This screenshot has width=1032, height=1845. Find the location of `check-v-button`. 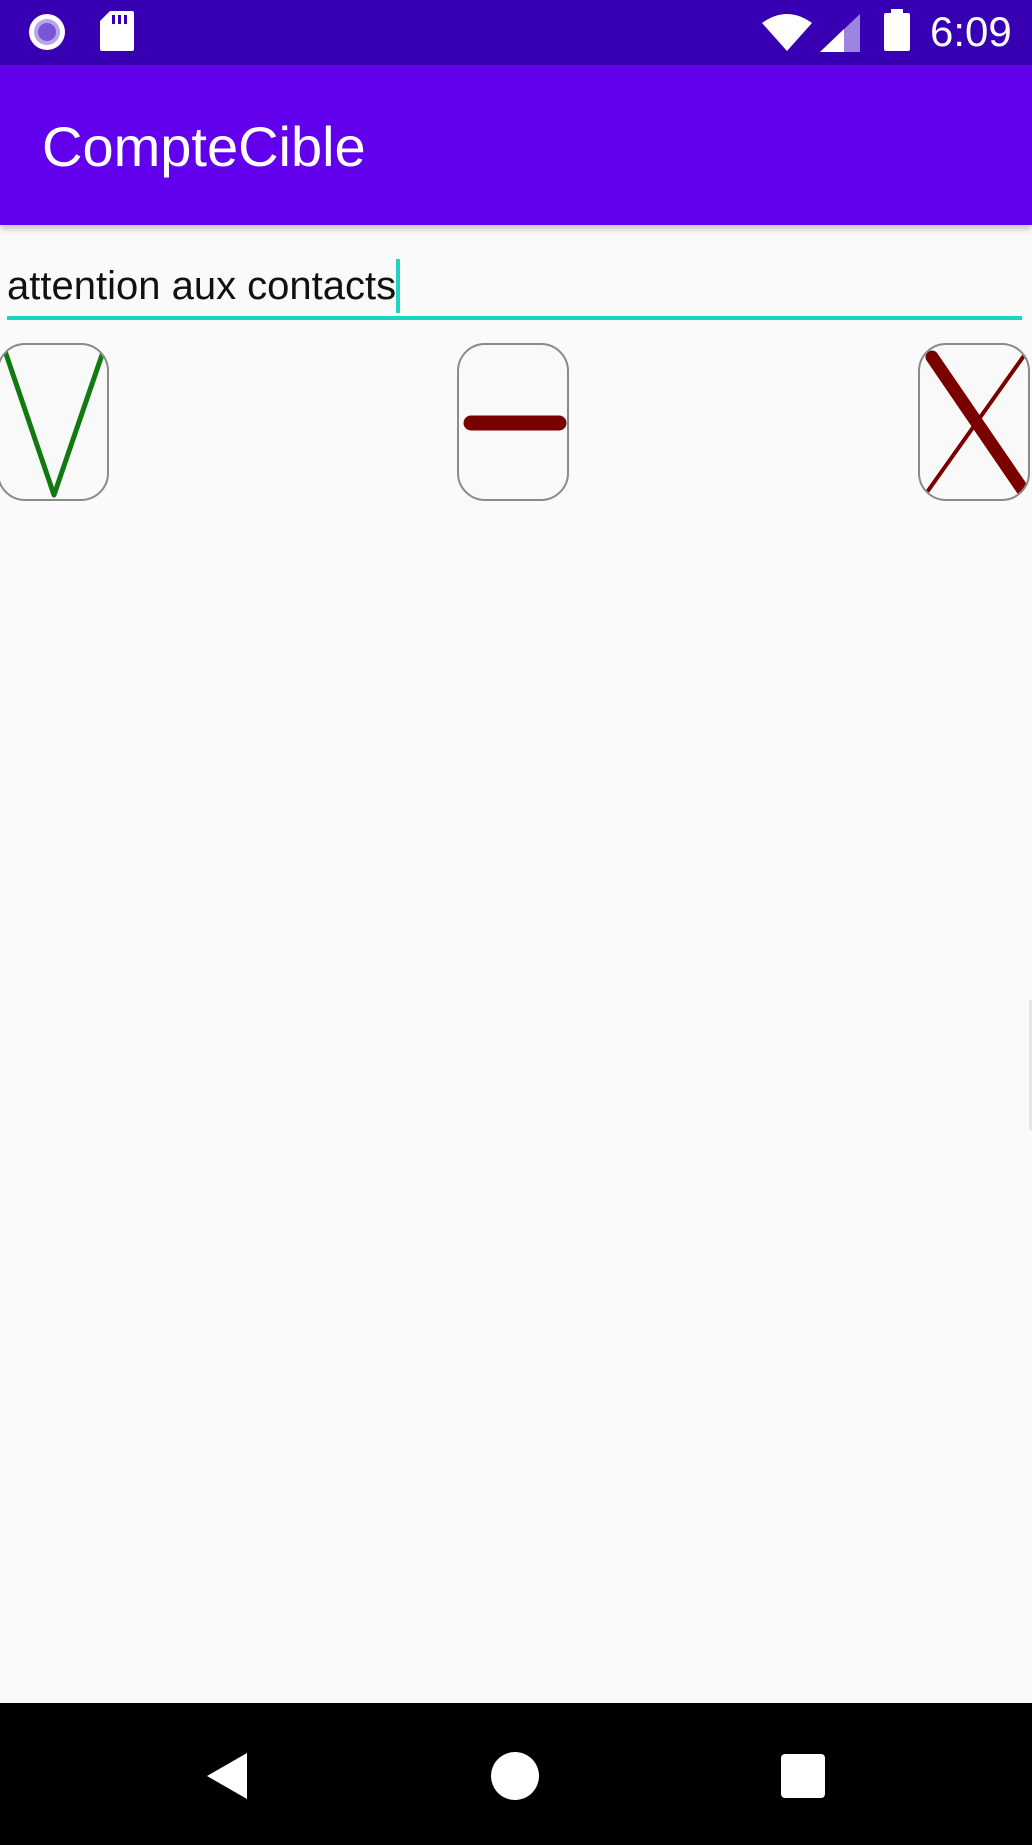

check-v-button is located at coordinates (54, 422).